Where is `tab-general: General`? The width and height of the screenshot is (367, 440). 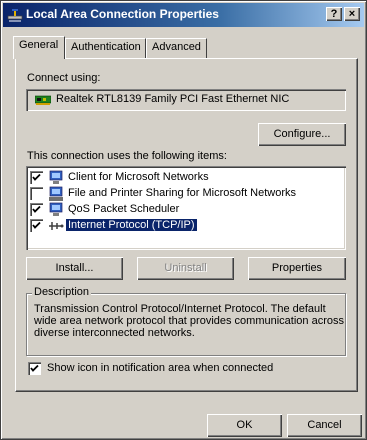 tab-general: General is located at coordinates (39, 47).